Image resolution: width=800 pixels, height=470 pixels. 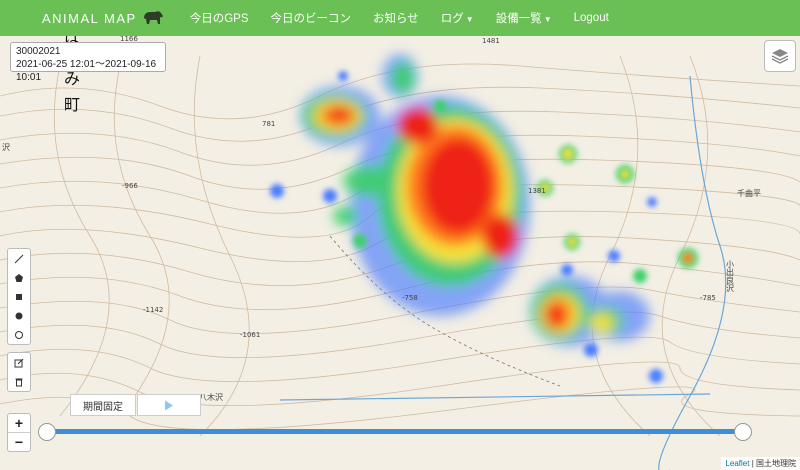 I want to click on elevation-label: -966, so click(x=130, y=186).